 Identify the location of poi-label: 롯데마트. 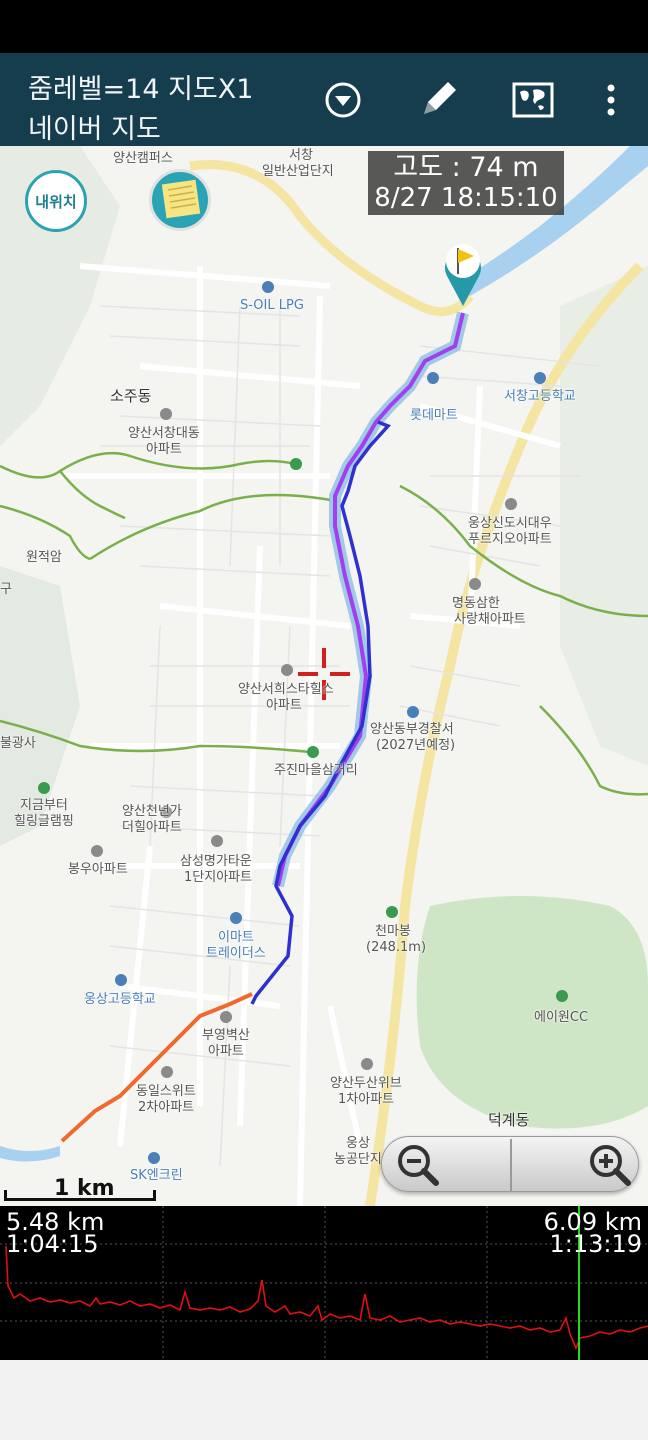
(434, 415).